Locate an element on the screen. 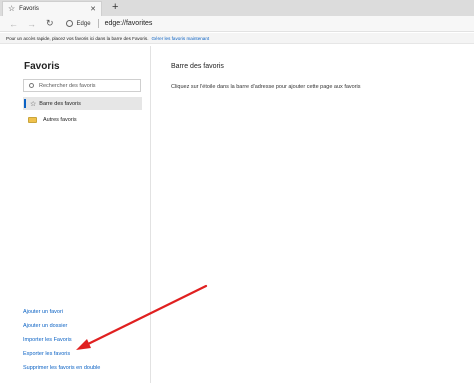  close-tab-icon: ✕ is located at coordinates (93, 9).